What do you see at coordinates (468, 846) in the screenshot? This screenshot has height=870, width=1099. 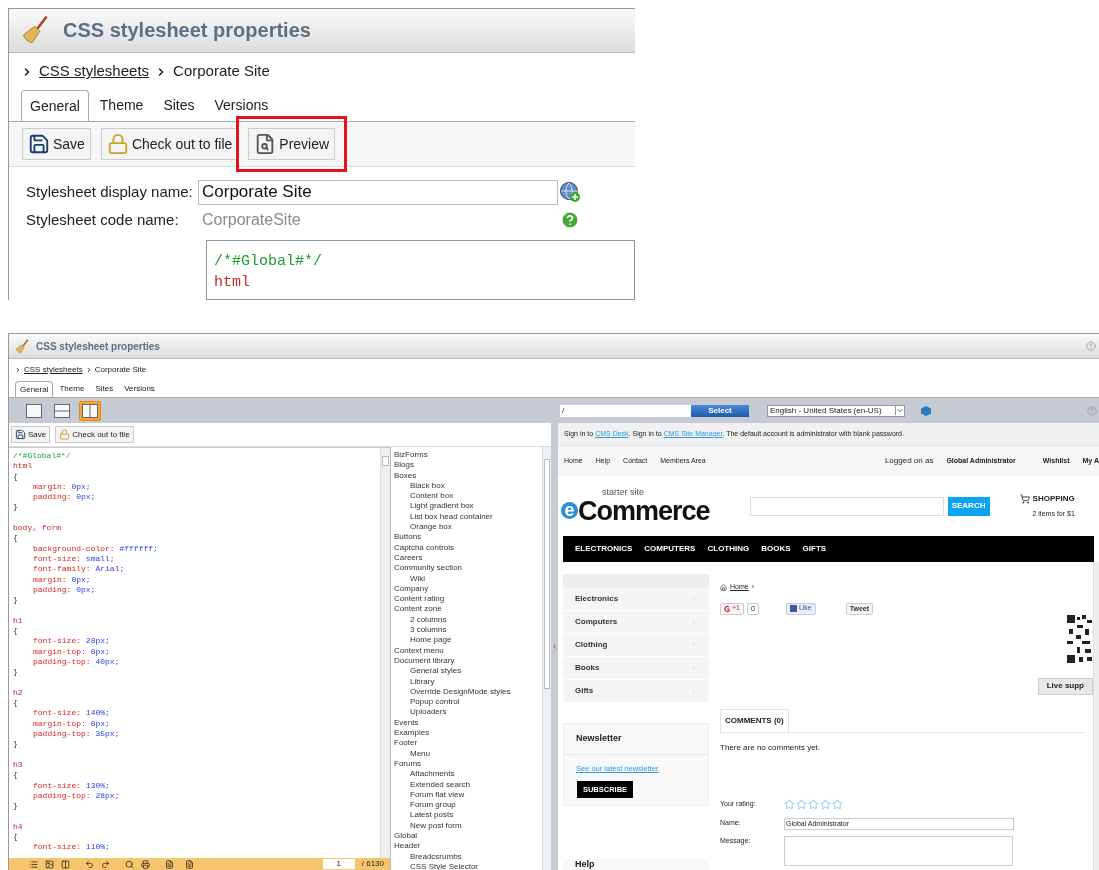 I see `style-list-item: Header` at bounding box center [468, 846].